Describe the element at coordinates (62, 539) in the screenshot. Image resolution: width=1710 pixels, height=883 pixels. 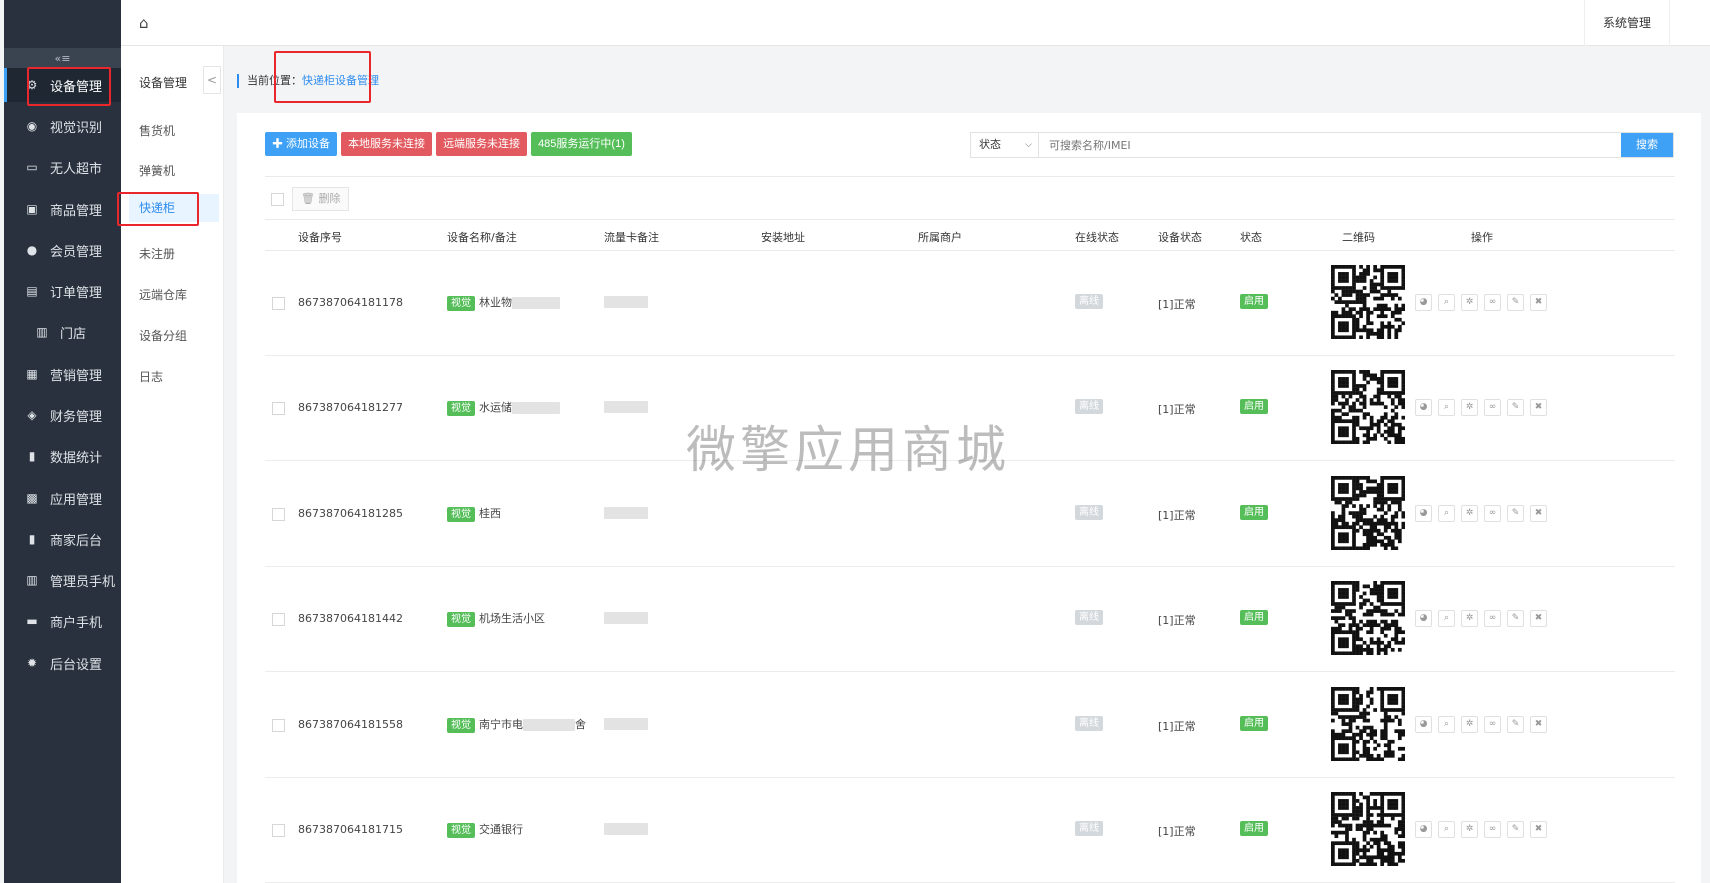
I see `sidebar-item-11: ▮ 商家后台` at that location.